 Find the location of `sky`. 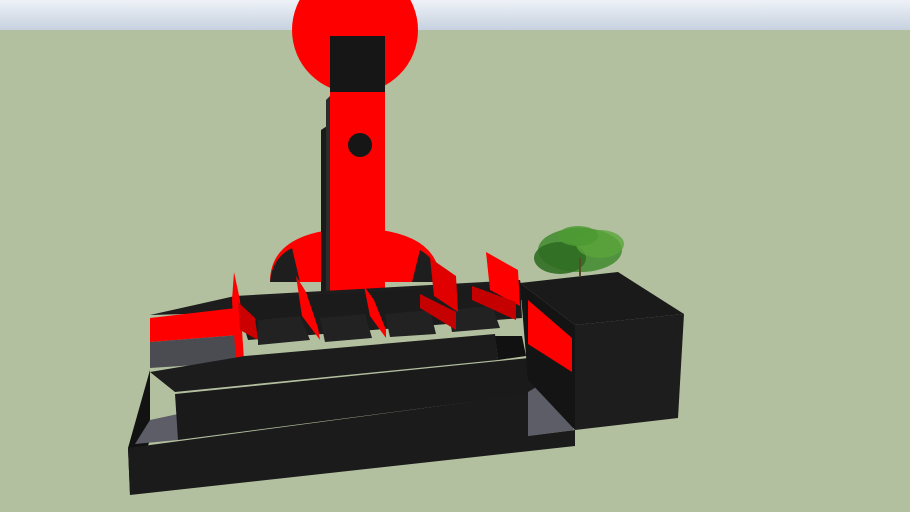

sky is located at coordinates (455, 15).